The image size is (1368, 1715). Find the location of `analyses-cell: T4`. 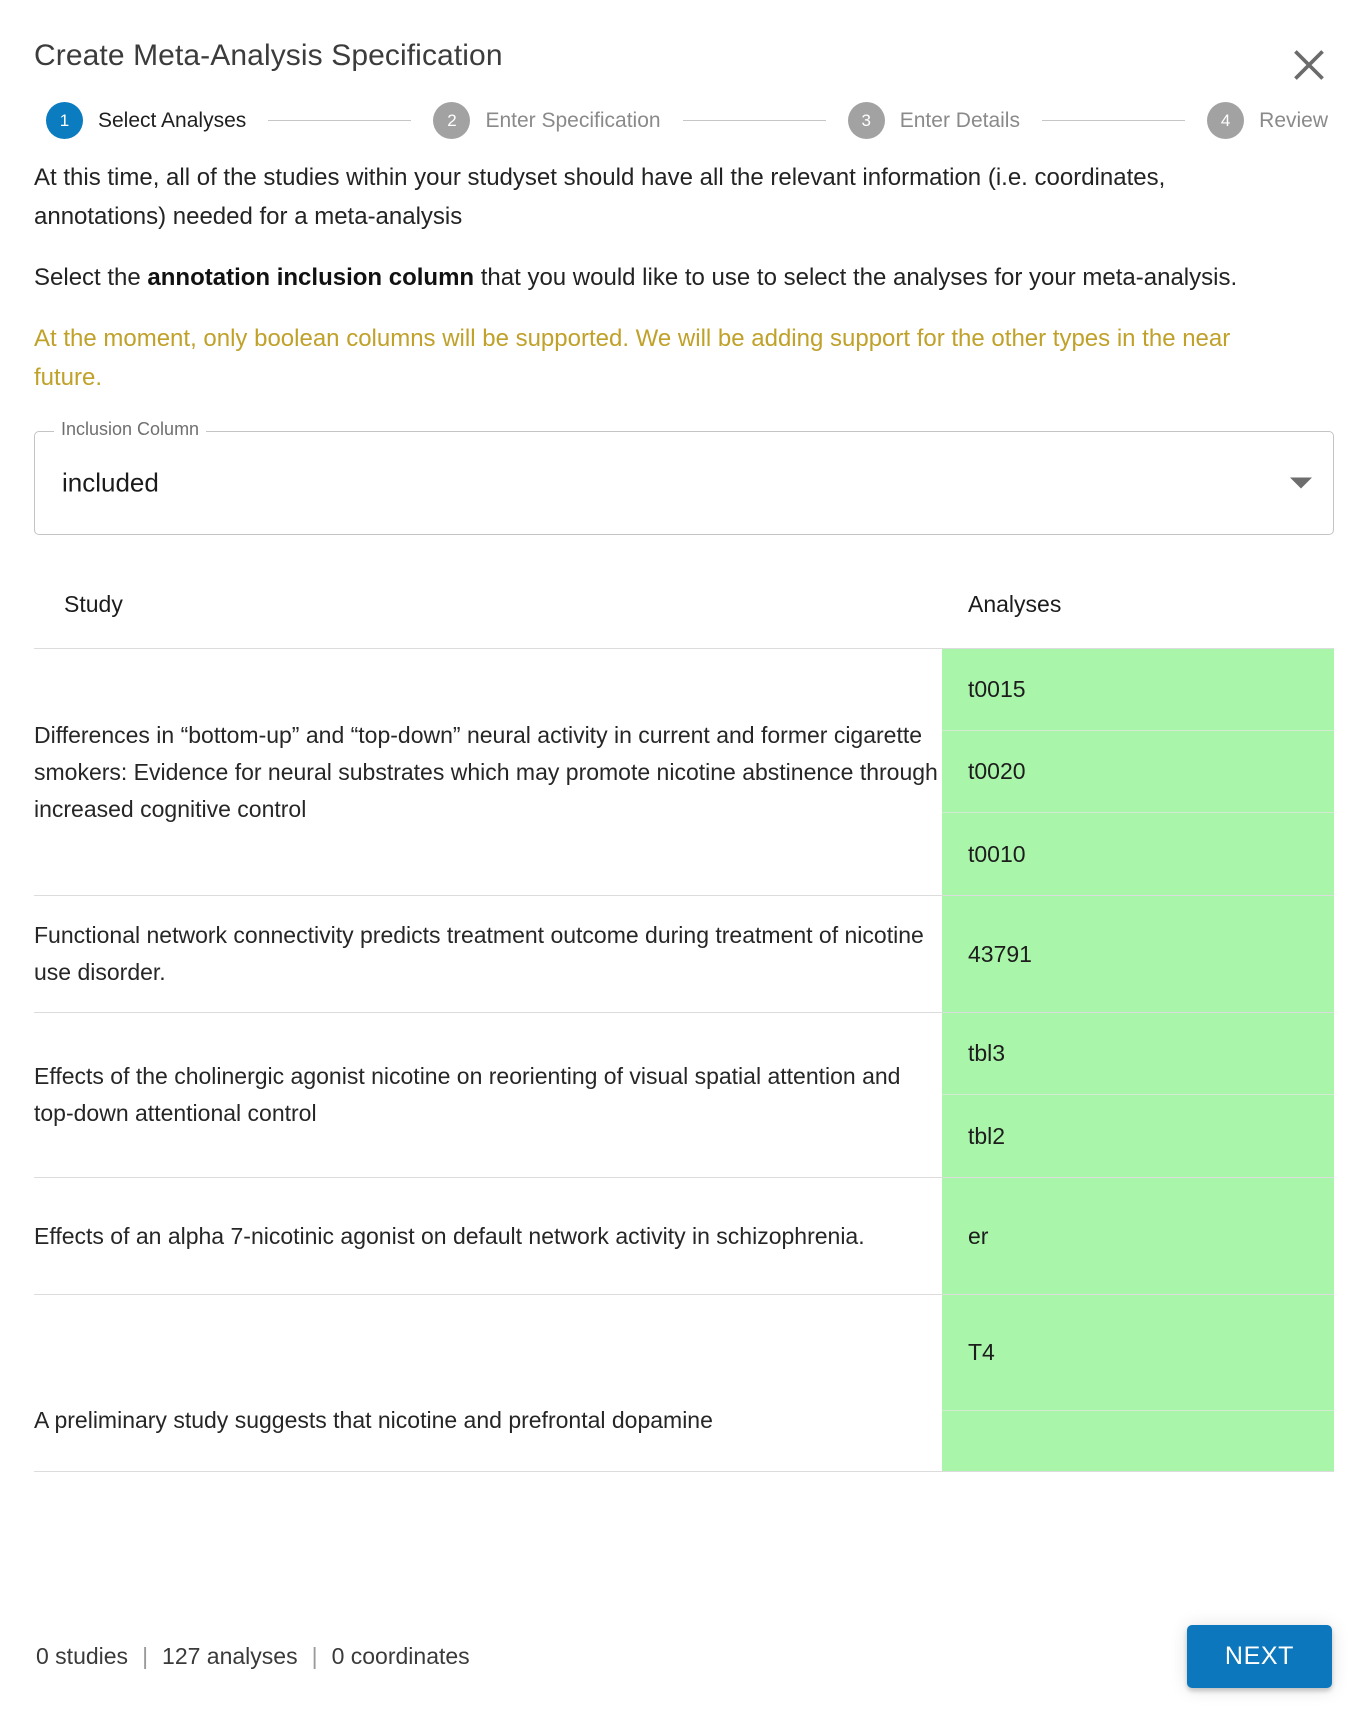

analyses-cell: T4 is located at coordinates (1138, 1383).